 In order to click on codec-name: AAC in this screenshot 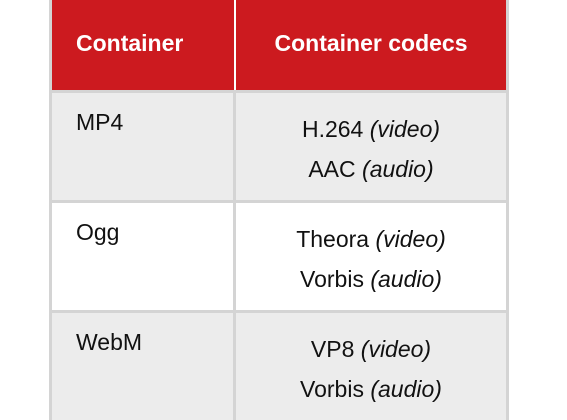, I will do `click(332, 169)`.